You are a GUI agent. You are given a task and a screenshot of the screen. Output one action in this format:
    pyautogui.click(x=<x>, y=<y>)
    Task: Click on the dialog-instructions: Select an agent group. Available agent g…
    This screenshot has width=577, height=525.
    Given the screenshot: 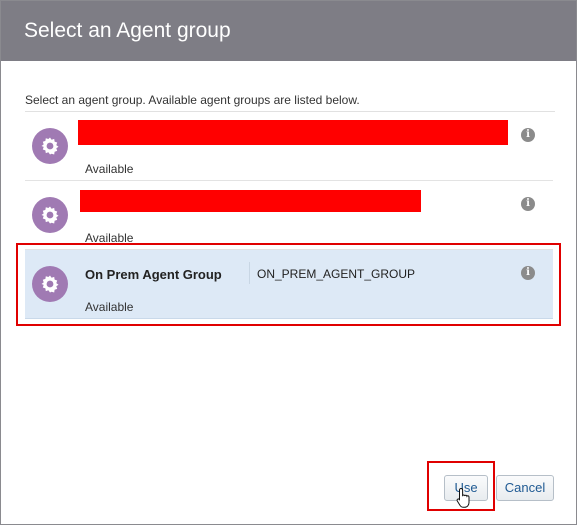 What is the action you would take?
    pyautogui.click(x=192, y=100)
    